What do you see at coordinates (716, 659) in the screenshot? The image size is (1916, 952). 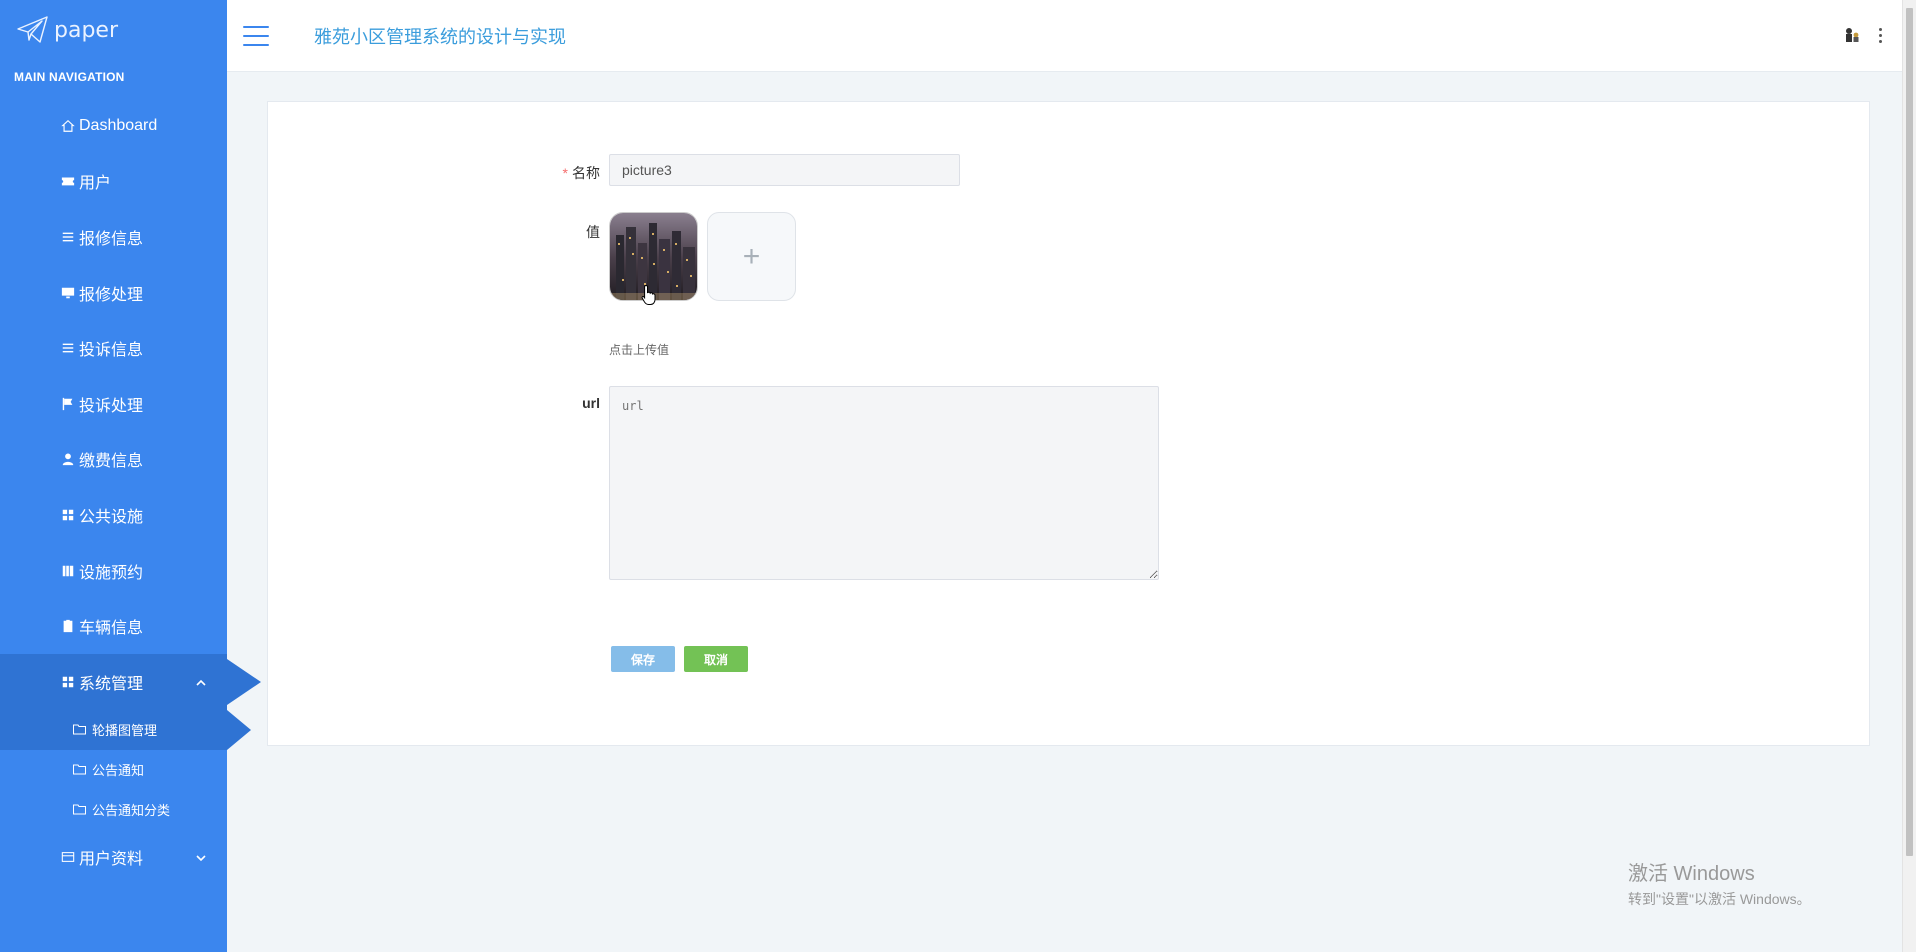 I see `cancel-button: 取消` at bounding box center [716, 659].